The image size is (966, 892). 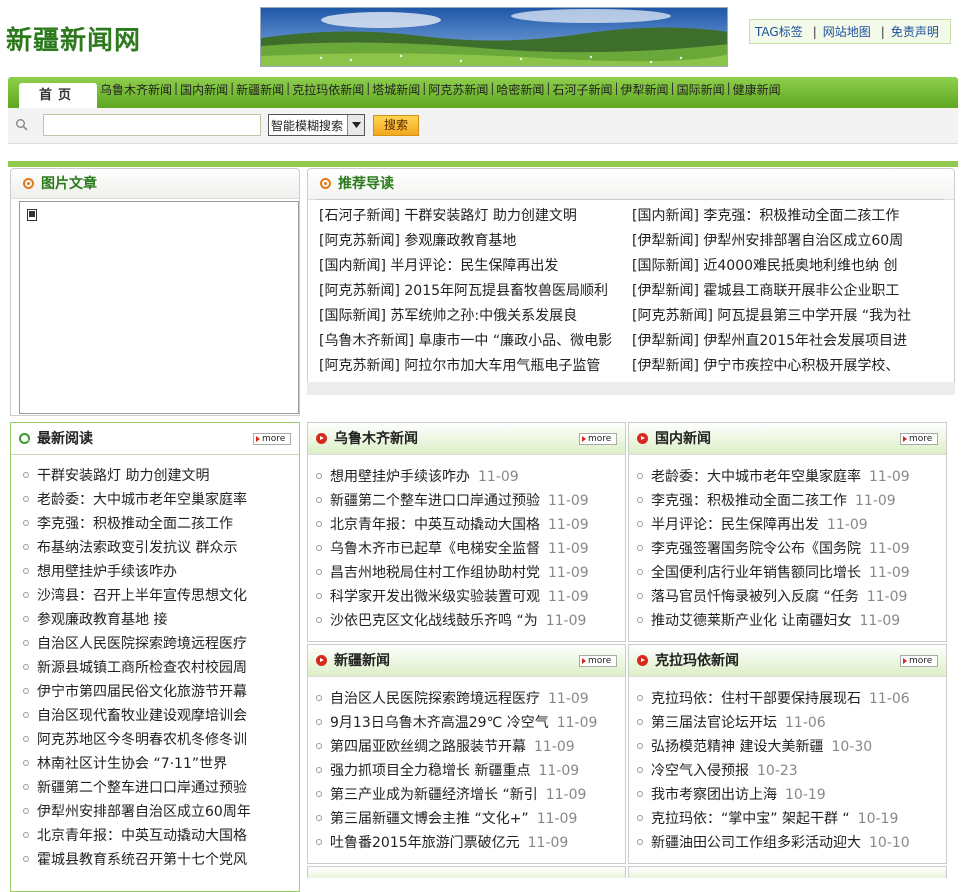 I want to click on list-item: 沙依巴克区文化战线鼓乐齐鸣 “为 11-09, so click(x=466, y=621).